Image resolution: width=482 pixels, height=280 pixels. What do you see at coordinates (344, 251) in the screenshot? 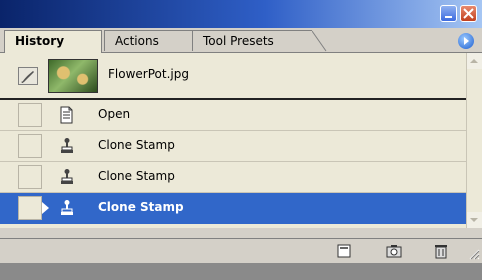
I see `new-document-from-state-icon` at bounding box center [344, 251].